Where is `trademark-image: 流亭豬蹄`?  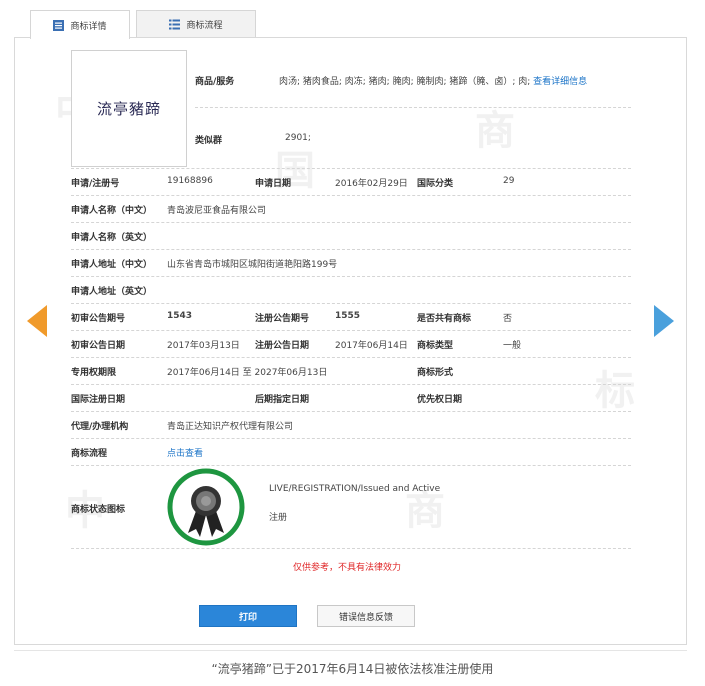 trademark-image: 流亭豬蹄 is located at coordinates (129, 108).